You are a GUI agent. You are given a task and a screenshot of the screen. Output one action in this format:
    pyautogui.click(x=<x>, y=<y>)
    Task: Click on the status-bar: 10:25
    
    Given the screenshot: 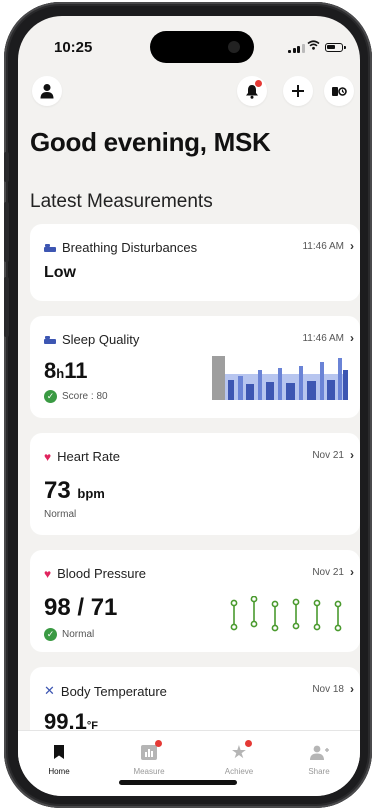 What is the action you would take?
    pyautogui.click(x=189, y=44)
    